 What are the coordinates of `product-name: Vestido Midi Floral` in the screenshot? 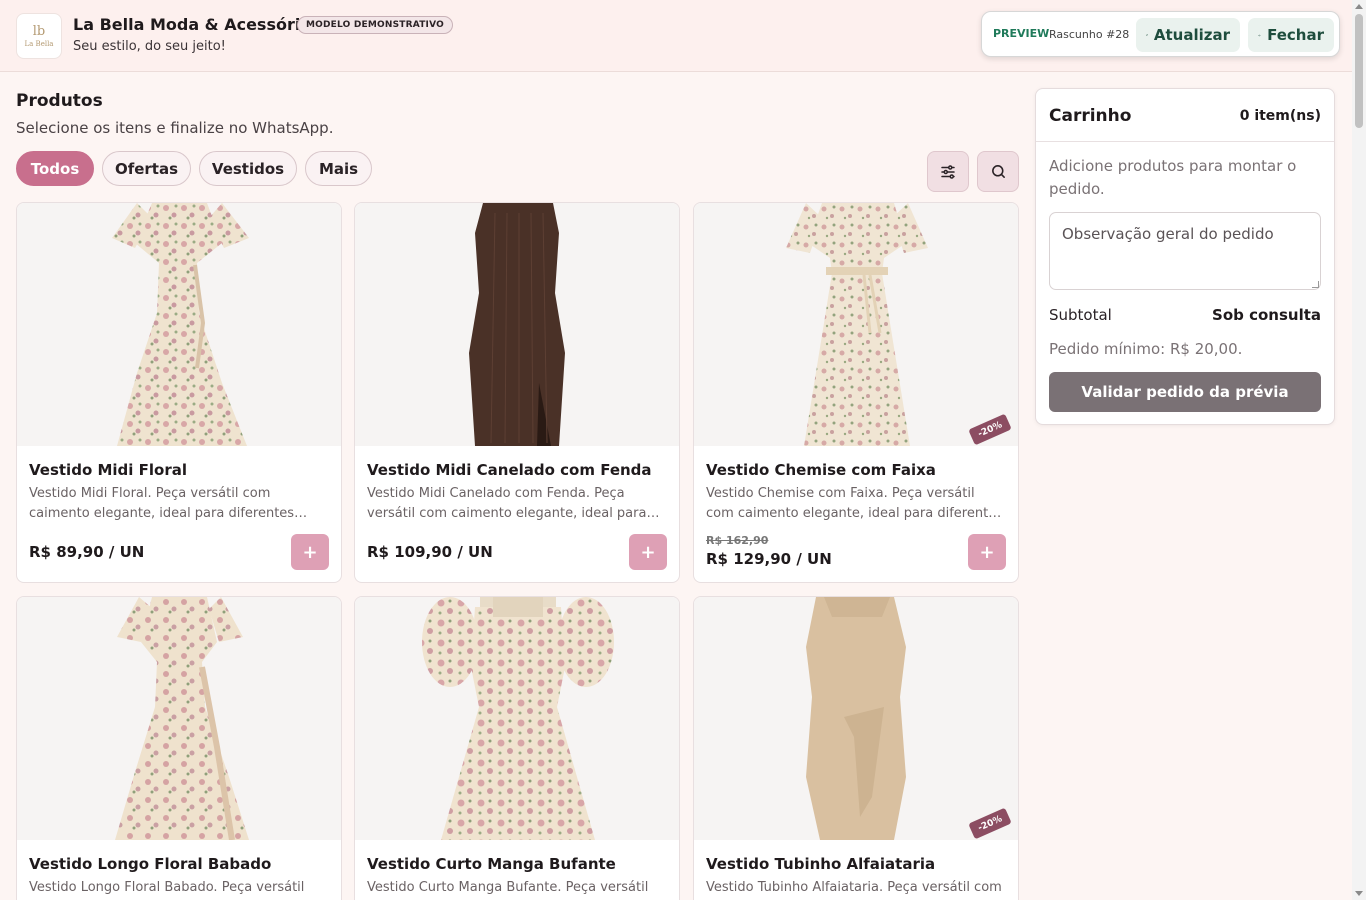 It's located at (108, 470).